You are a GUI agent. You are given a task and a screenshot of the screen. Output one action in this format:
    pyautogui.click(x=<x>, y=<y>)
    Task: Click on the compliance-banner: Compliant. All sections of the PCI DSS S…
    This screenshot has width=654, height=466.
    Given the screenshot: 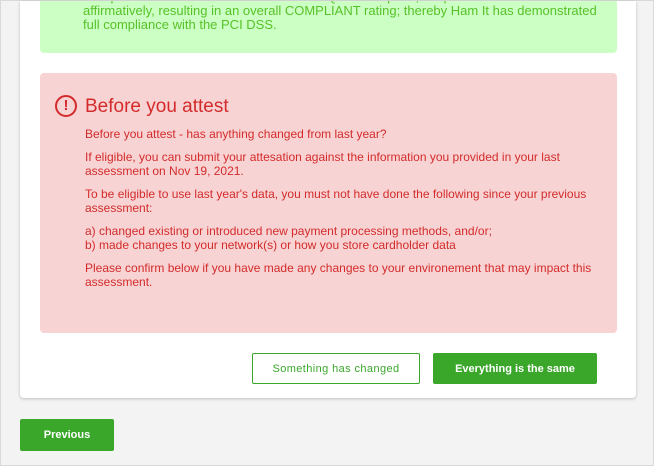 What is the action you would take?
    pyautogui.click(x=328, y=27)
    